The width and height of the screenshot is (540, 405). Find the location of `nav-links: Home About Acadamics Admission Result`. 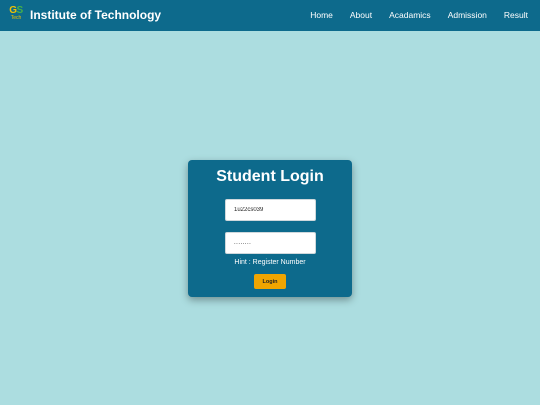

nav-links: Home About Acadamics Admission Result is located at coordinates (410, 15).